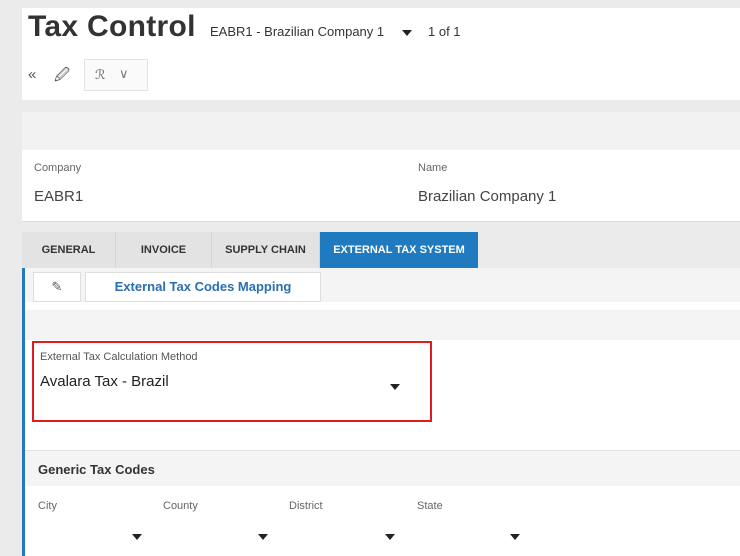  Describe the element at coordinates (515, 537) in the screenshot. I see `state-dropdown-icon` at that location.